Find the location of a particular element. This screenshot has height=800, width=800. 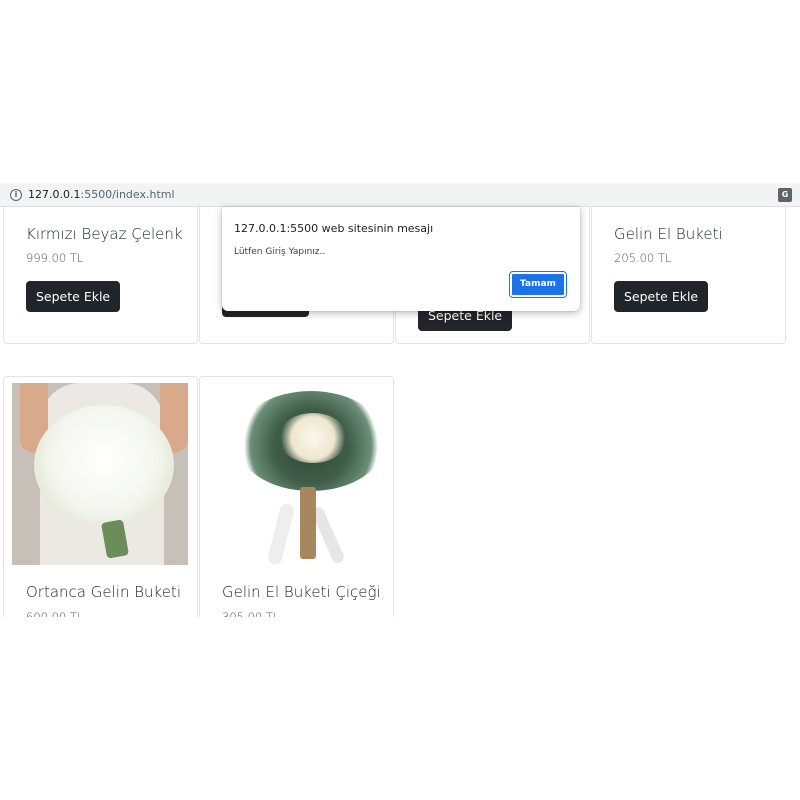

product-card: Gelin El Buketi Çiçeği 305.00 TL is located at coordinates (296, 496).